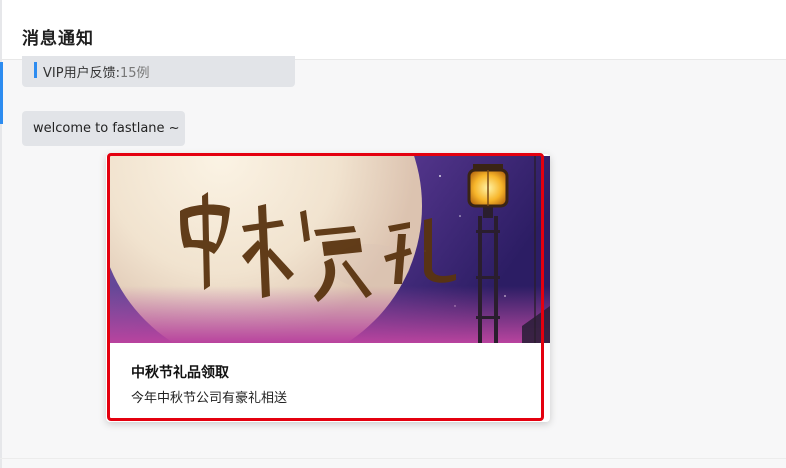 This screenshot has height=468, width=786. Describe the element at coordinates (393, 458) in the screenshot. I see `bottom-divider` at that location.